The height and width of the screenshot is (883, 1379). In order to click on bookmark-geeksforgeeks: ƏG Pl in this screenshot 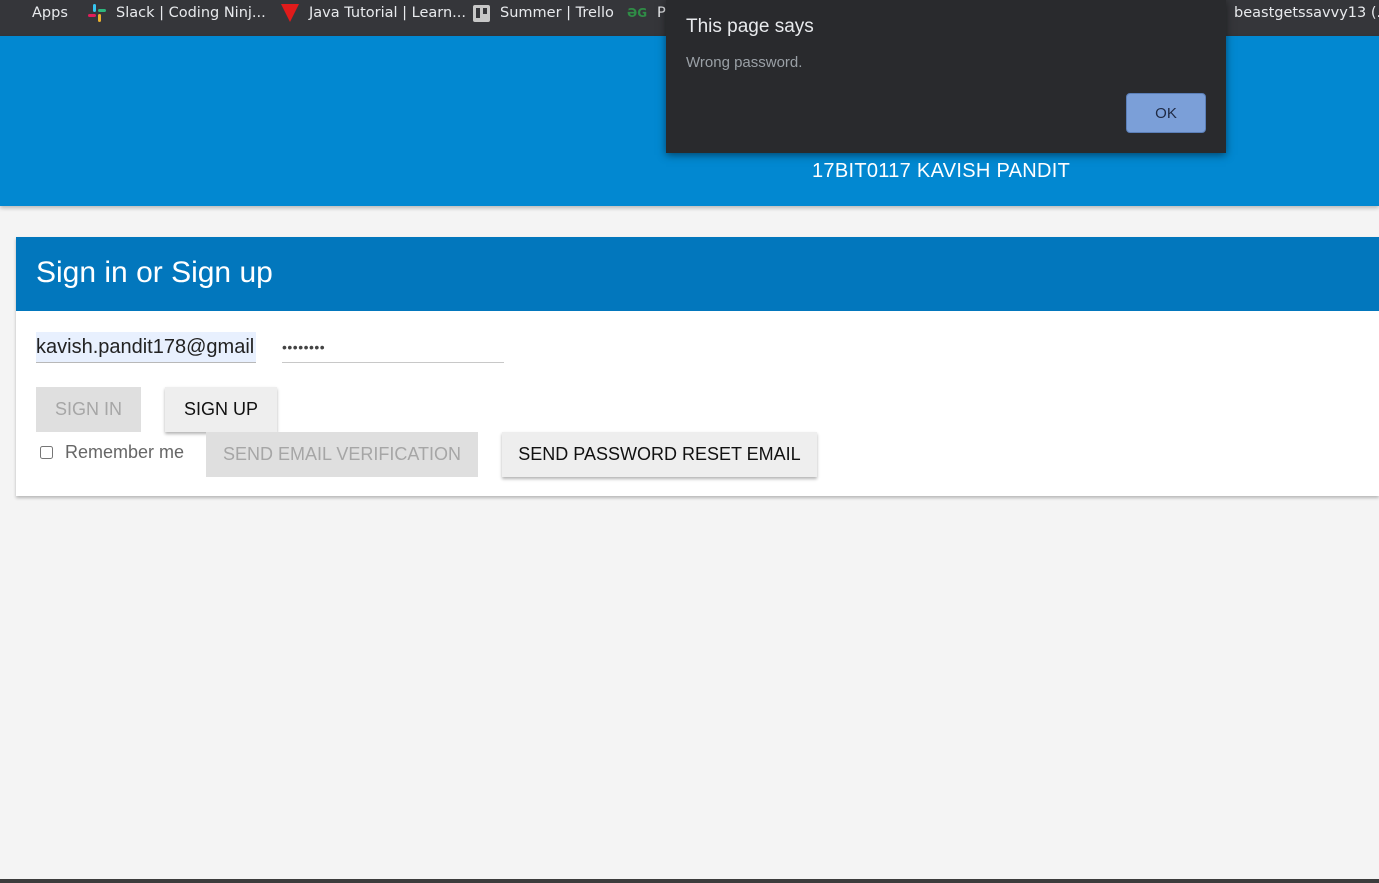, I will do `click(648, 13)`.